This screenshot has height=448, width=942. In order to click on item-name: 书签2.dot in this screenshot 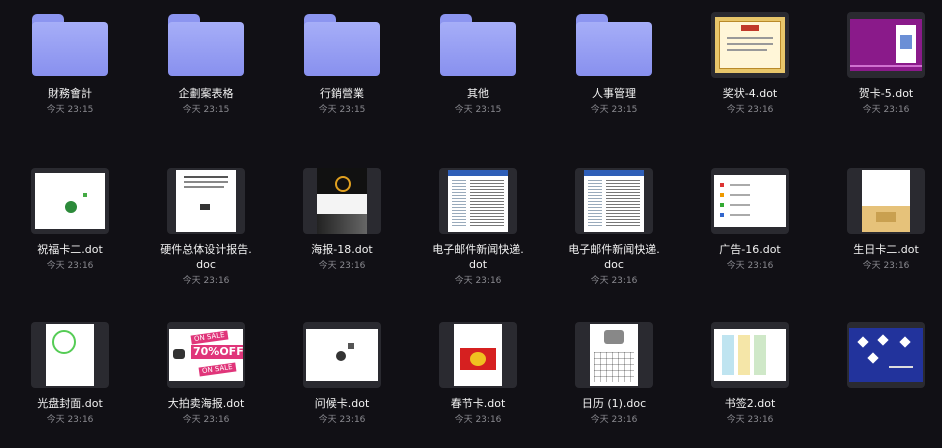, I will do `click(750, 403)`.